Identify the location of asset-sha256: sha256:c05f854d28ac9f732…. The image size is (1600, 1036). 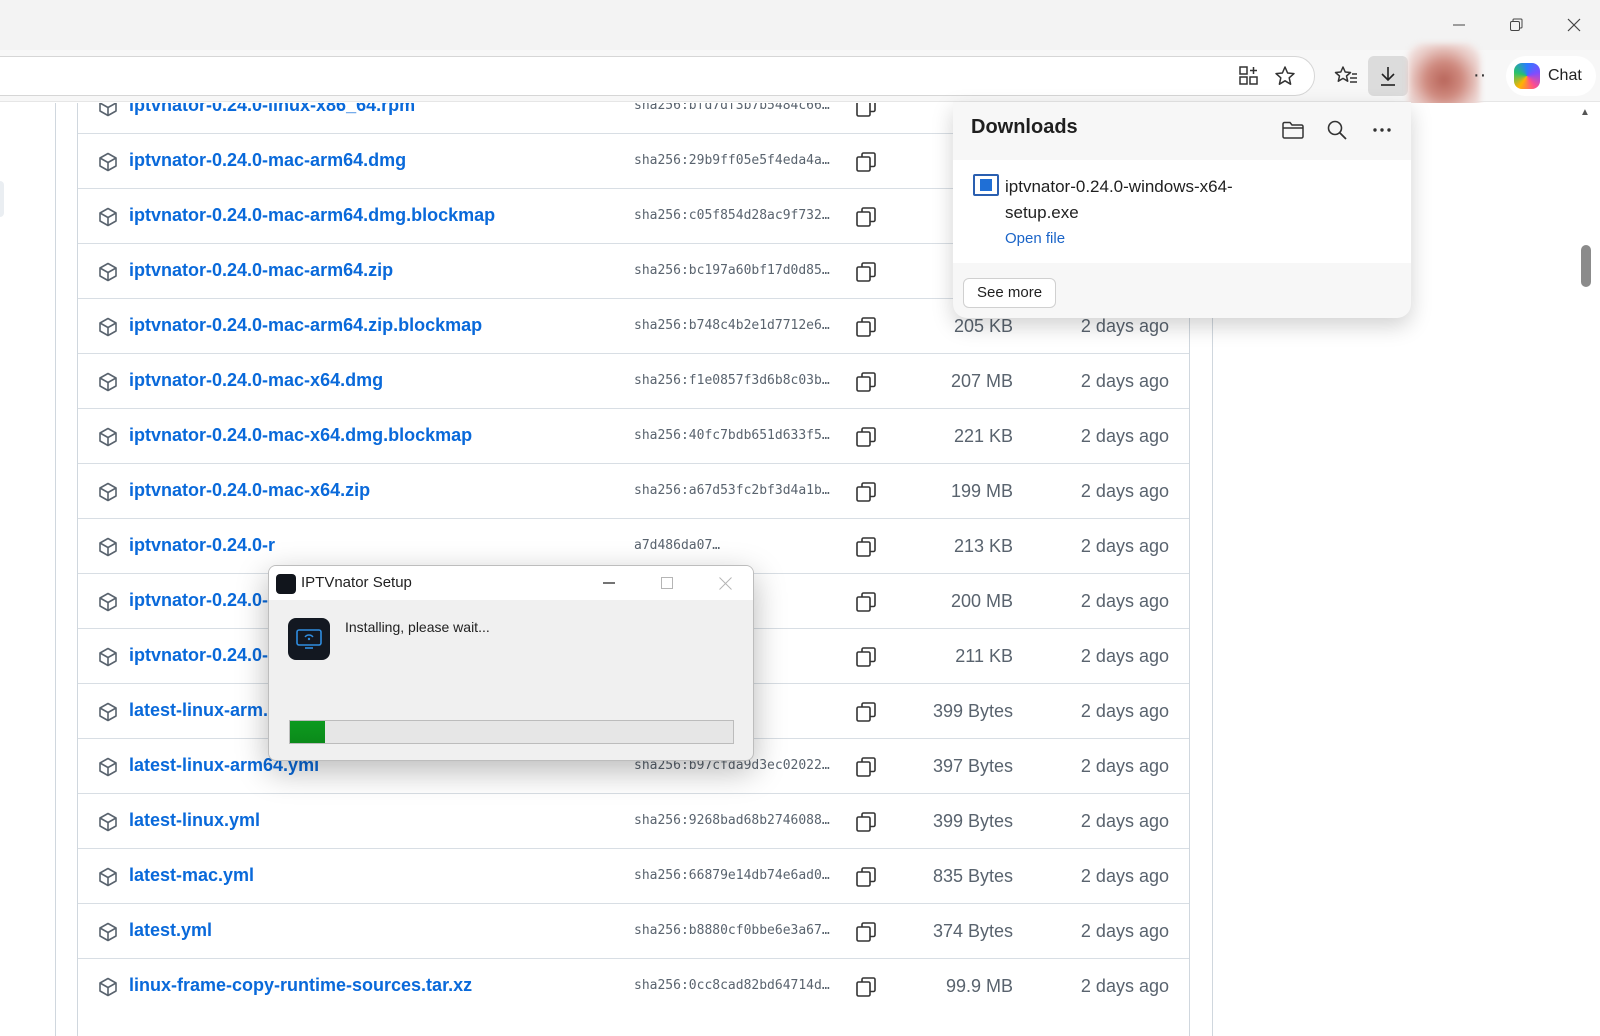
(732, 215).